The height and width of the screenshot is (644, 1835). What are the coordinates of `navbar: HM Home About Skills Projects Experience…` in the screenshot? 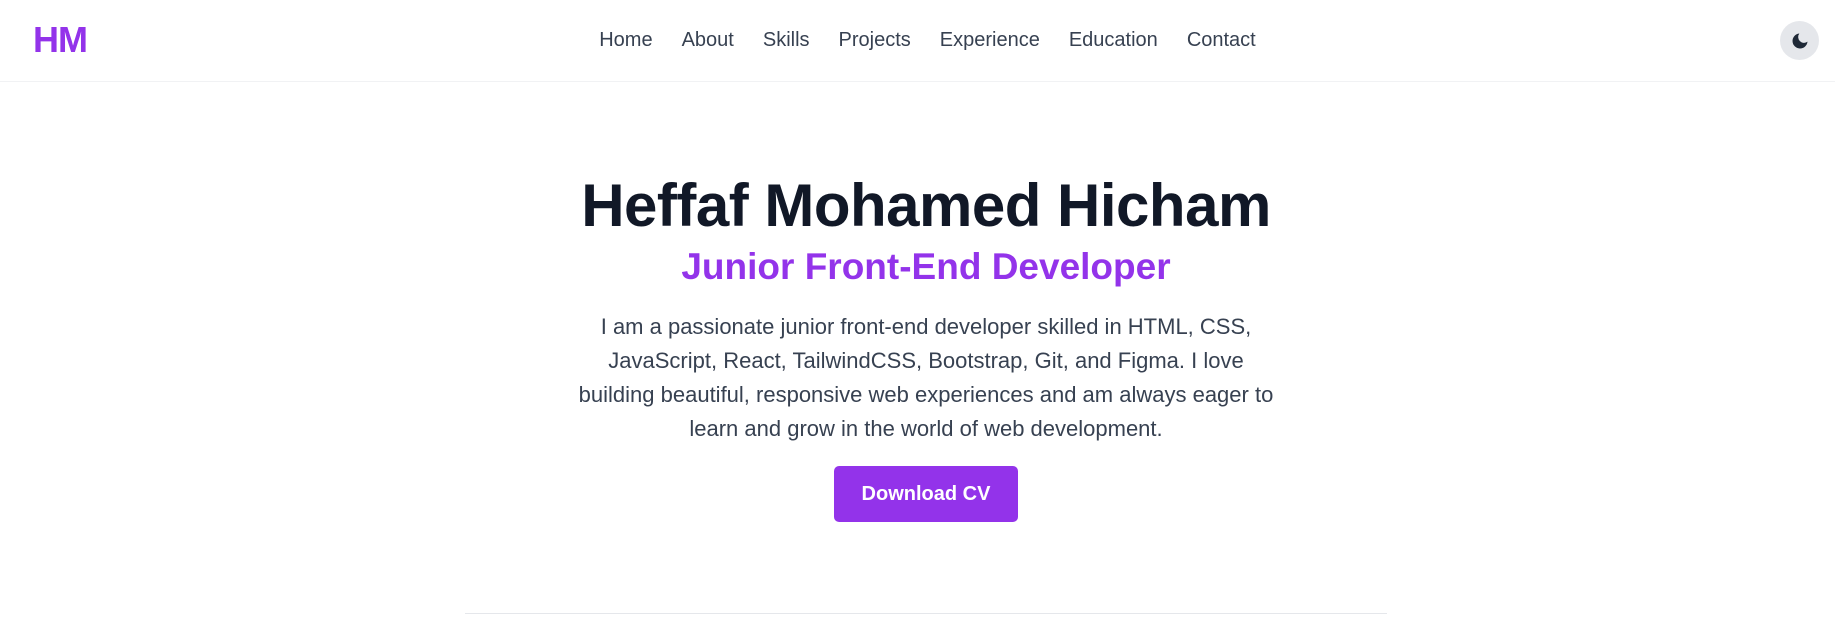 It's located at (917, 41).